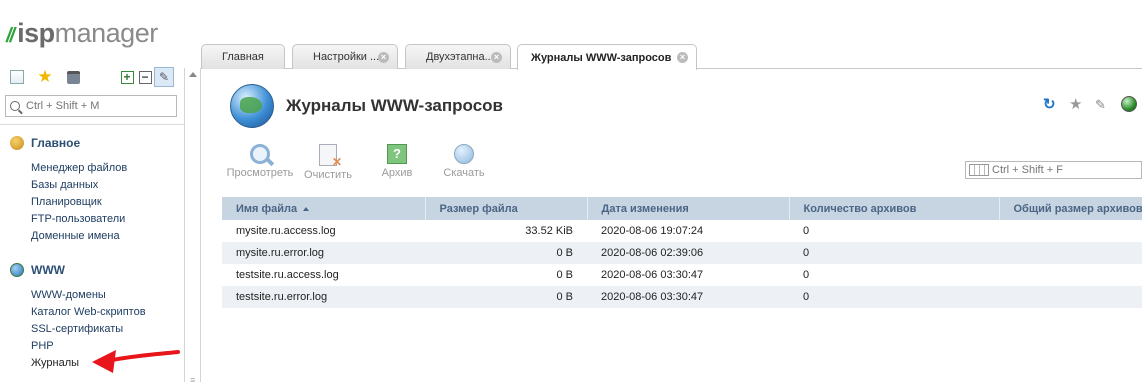  Describe the element at coordinates (979, 170) in the screenshot. I see `filter-grid-icon` at that location.